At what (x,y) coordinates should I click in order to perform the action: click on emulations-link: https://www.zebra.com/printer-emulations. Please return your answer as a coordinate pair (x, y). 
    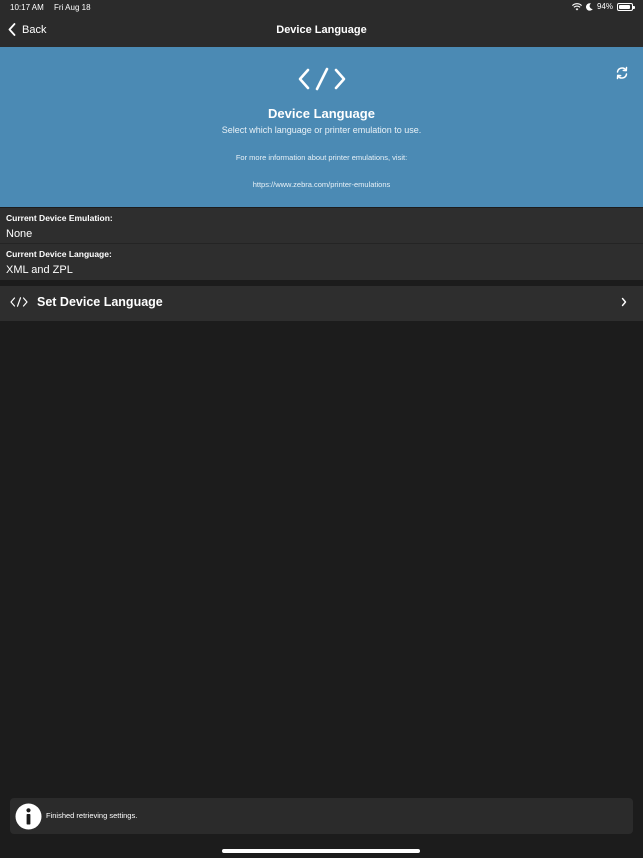
    Looking at the image, I should click on (321, 184).